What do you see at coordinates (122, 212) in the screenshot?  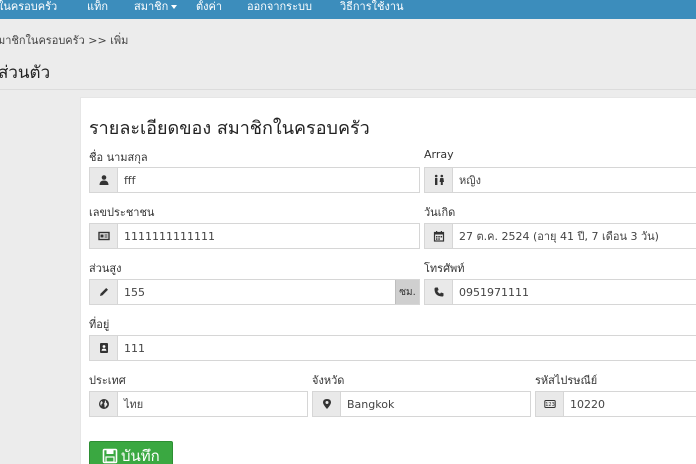 I see `id-card-label: เลขประชาชน` at bounding box center [122, 212].